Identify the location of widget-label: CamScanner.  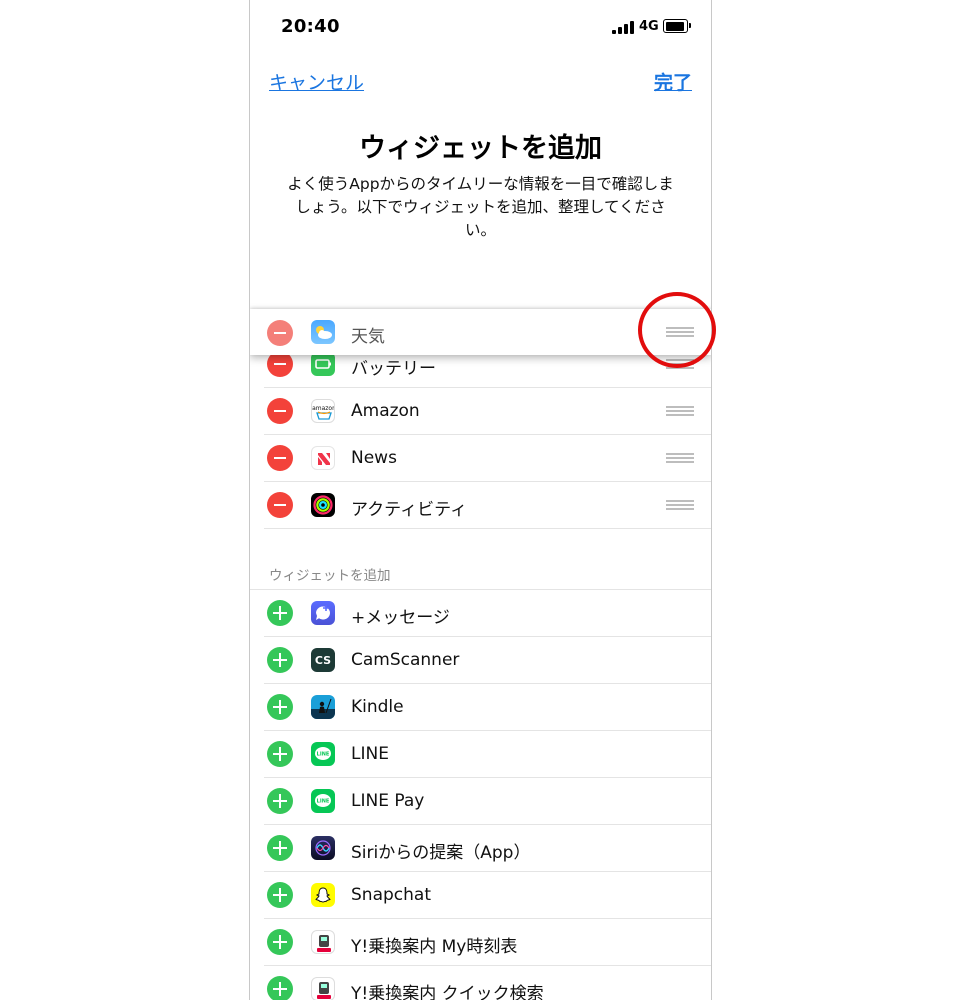
(405, 660).